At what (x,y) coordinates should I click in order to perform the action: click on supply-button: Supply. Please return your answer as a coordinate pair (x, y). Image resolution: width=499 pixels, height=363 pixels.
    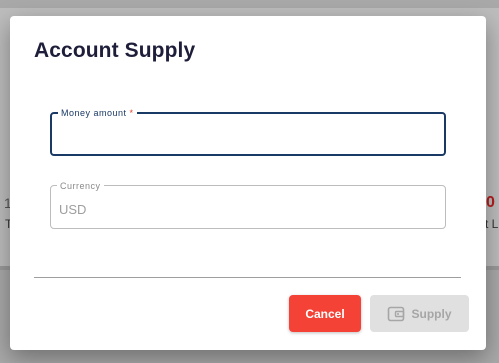
    Looking at the image, I should click on (419, 313).